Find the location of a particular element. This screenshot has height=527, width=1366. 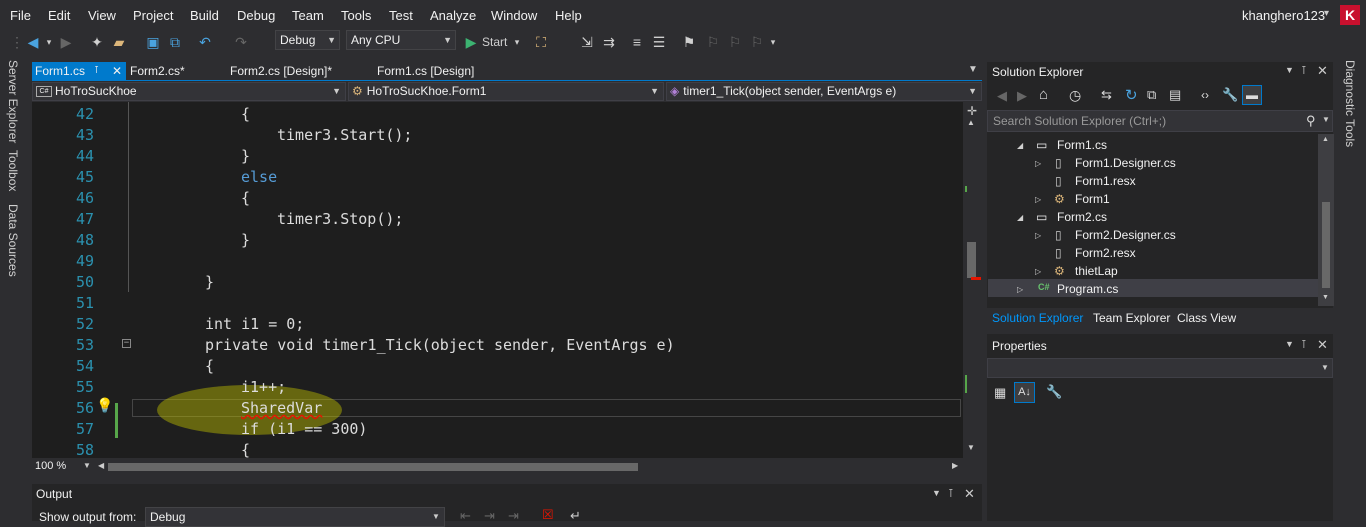

lightbulb-icon: 💡 is located at coordinates (104, 406).